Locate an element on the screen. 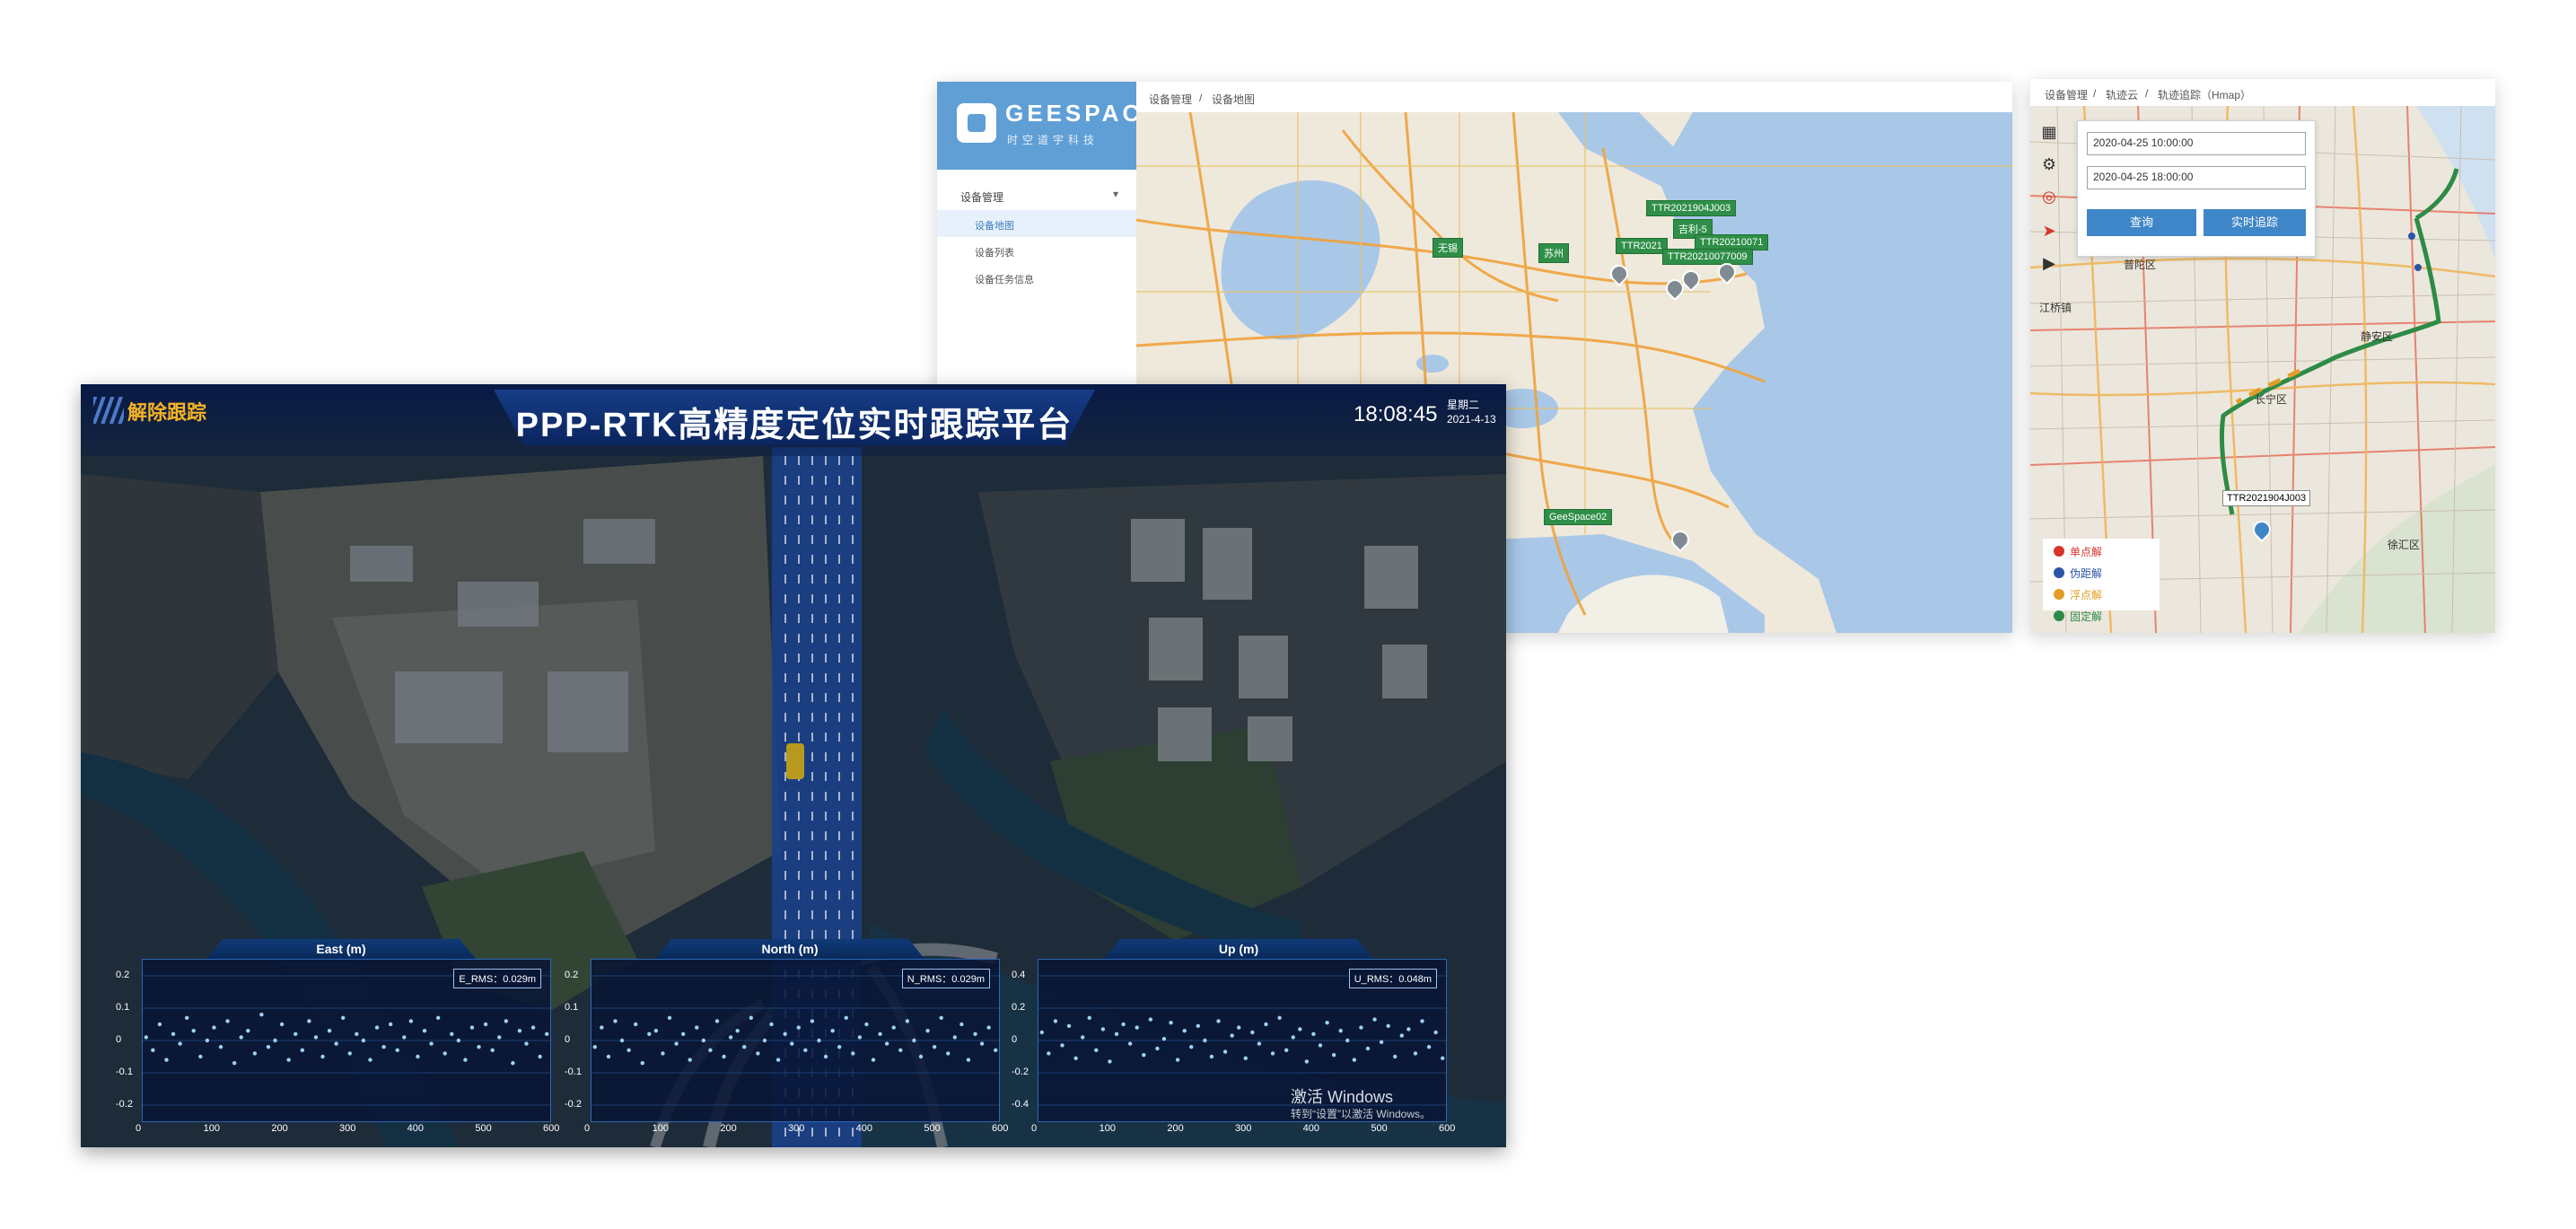 Image resolution: width=2576 pixels, height=1229 pixels. device-marker-label: TTR2021 is located at coordinates (1642, 246).